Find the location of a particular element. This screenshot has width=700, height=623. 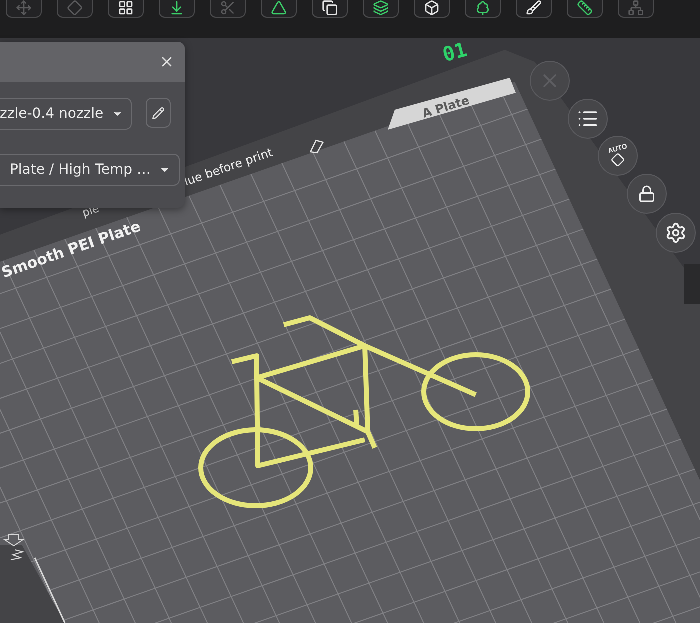

printer-dropdown: zzle-0.4 nozzle is located at coordinates (66, 114).